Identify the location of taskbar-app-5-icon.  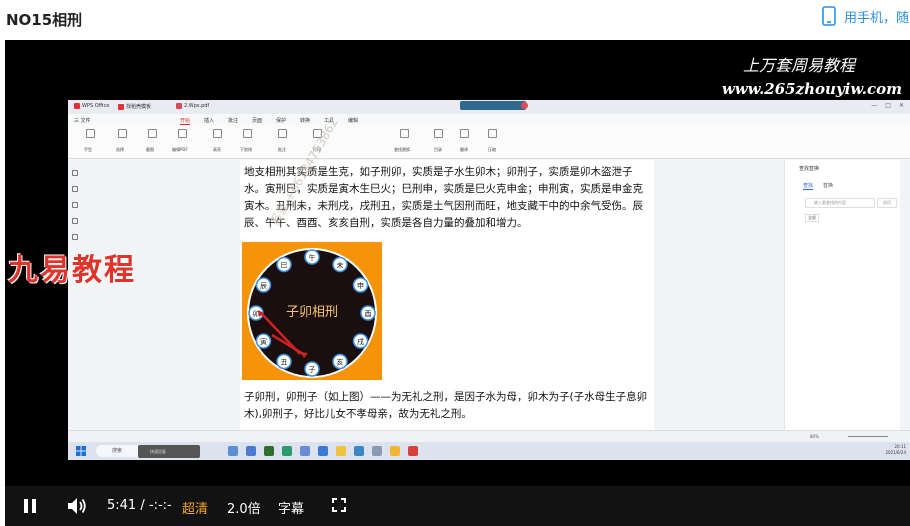
(305, 451).